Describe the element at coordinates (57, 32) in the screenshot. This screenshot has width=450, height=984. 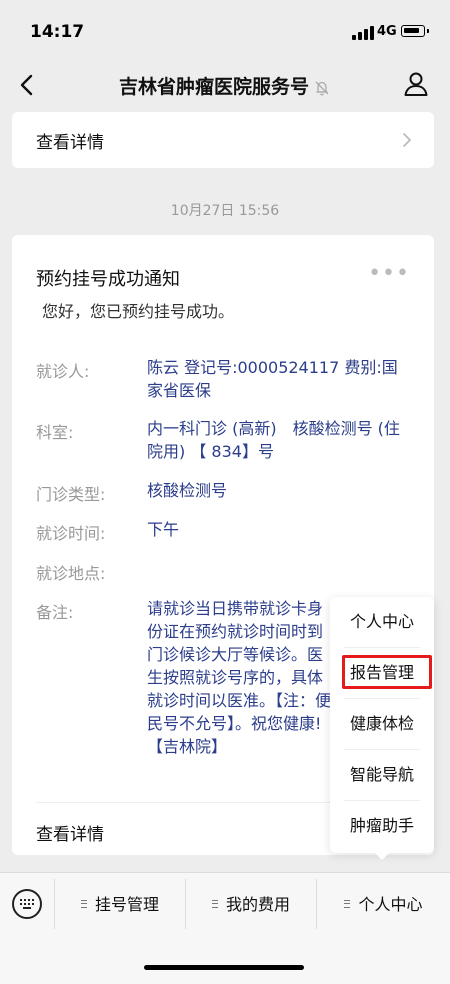
I see `status-time: 14:17` at that location.